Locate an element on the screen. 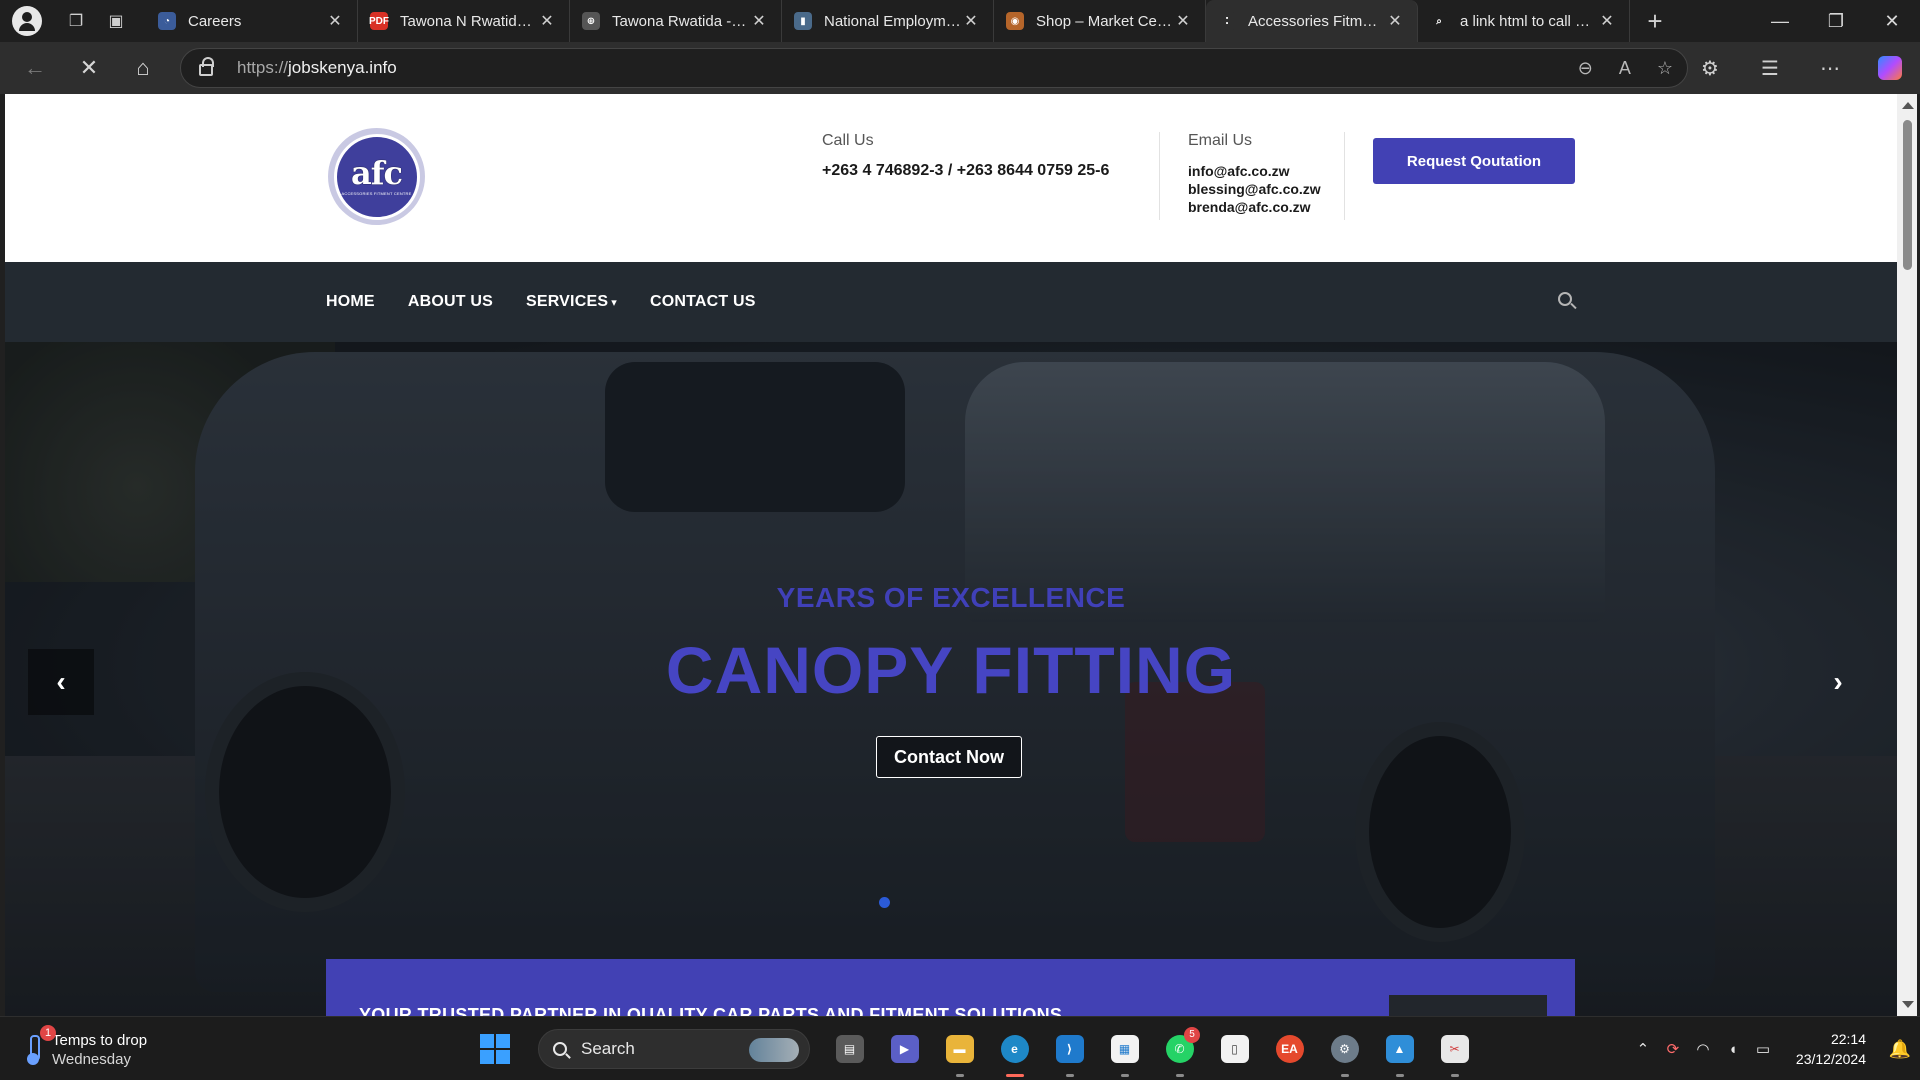 This screenshot has height=1080, width=1920. search-highlight-image is located at coordinates (774, 1050).